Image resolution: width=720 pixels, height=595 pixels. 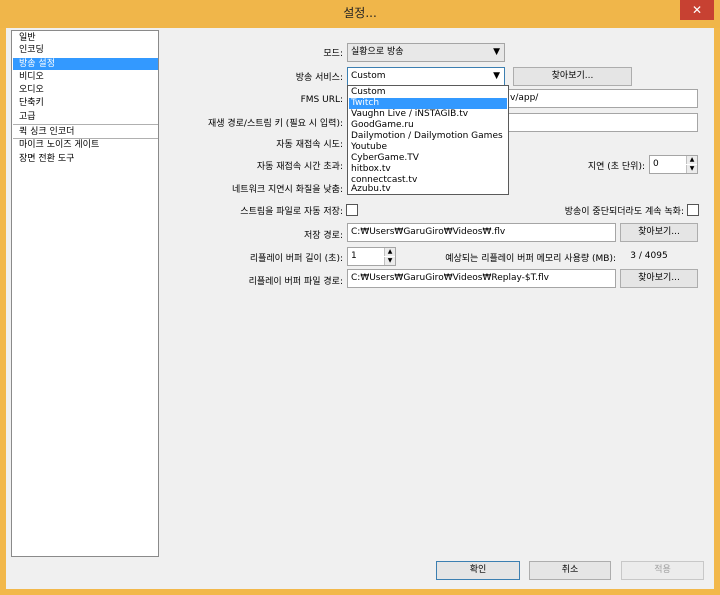 What do you see at coordinates (85, 38) in the screenshot?
I see `sidebar-item-general: 일반` at bounding box center [85, 38].